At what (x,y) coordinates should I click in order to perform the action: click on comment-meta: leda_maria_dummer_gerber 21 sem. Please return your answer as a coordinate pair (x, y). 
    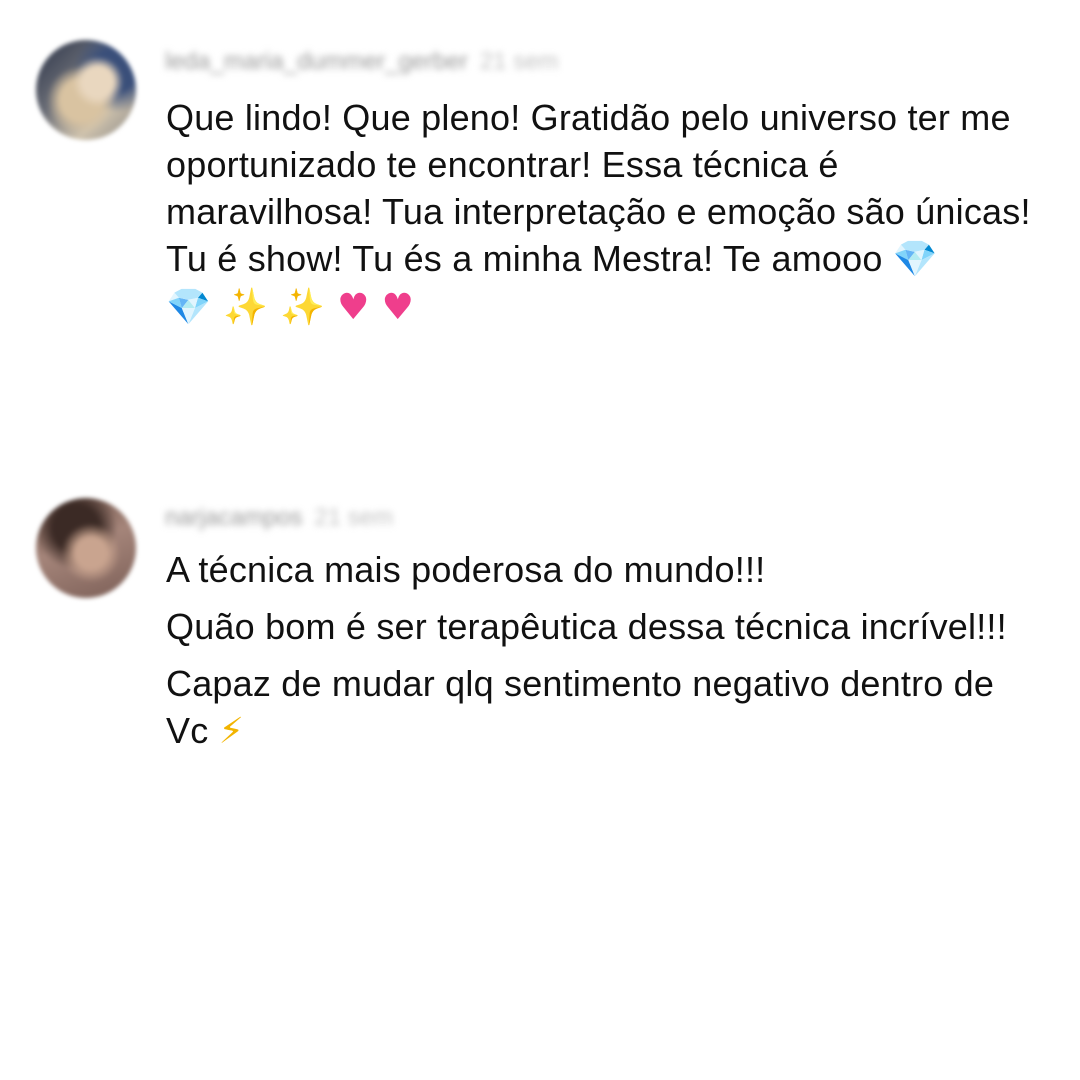
    Looking at the image, I should click on (362, 62).